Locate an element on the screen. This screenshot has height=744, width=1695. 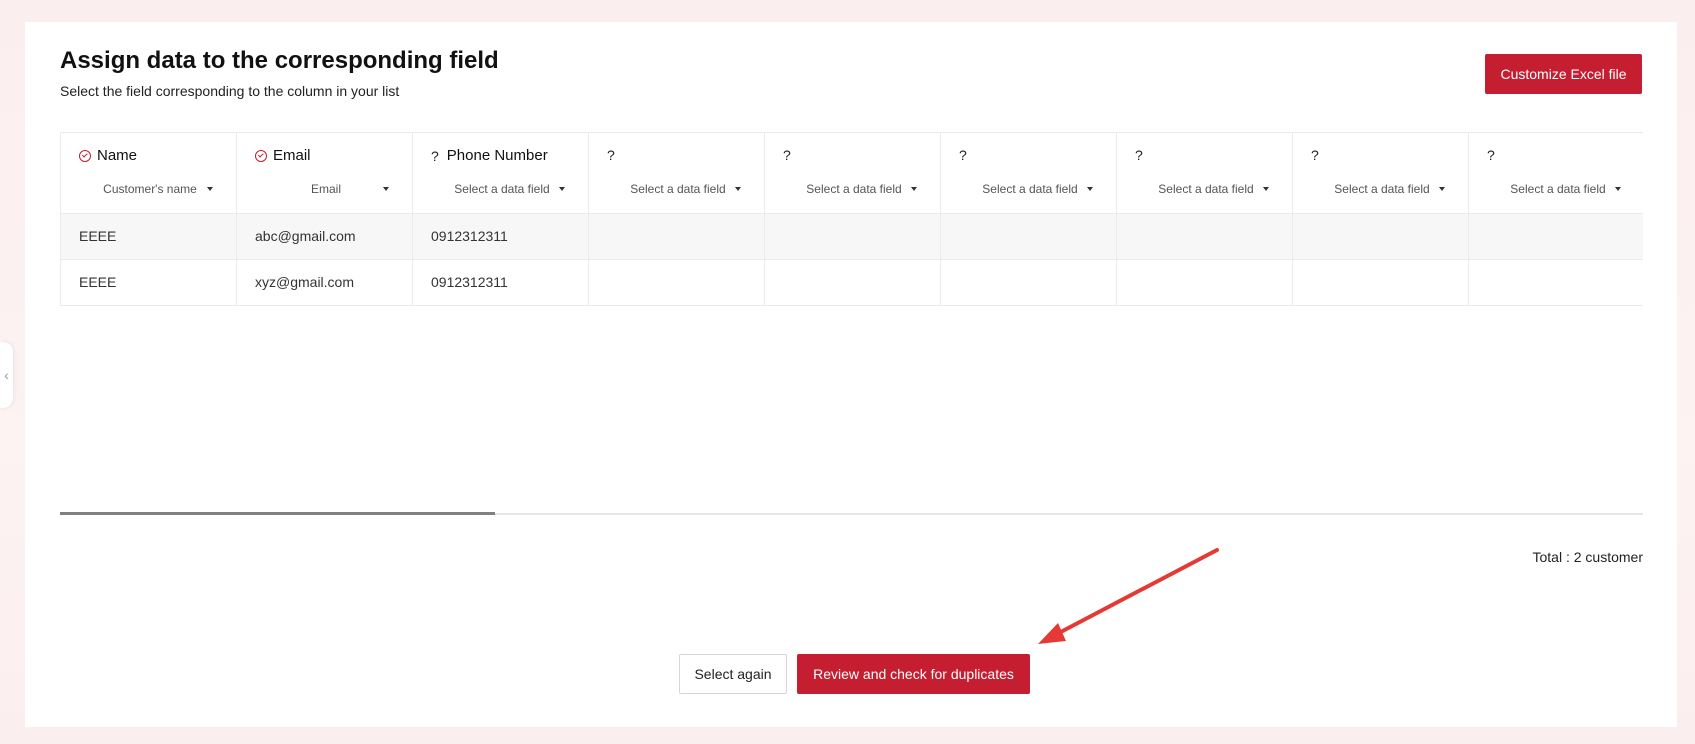
table-cell: abc@gmail.com is located at coordinates (324, 237).